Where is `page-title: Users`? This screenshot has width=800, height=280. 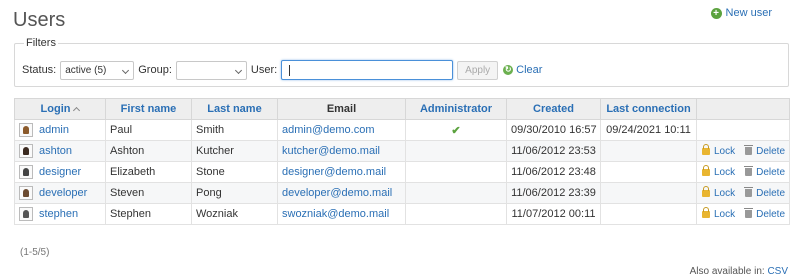
page-title: Users is located at coordinates (39, 20).